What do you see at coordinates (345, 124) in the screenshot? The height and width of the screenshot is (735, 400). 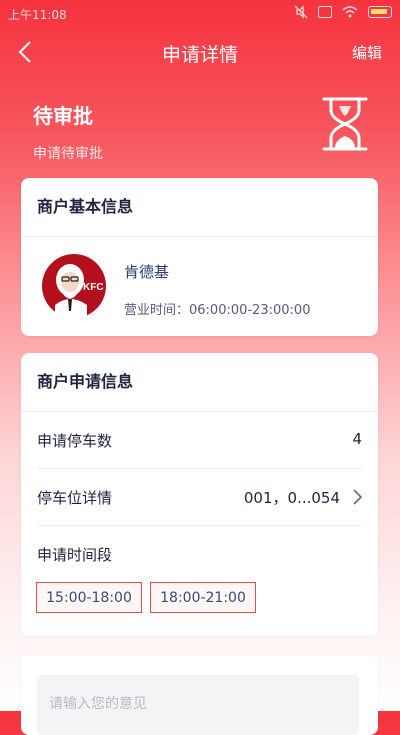 I see `hourglass-icon` at bounding box center [345, 124].